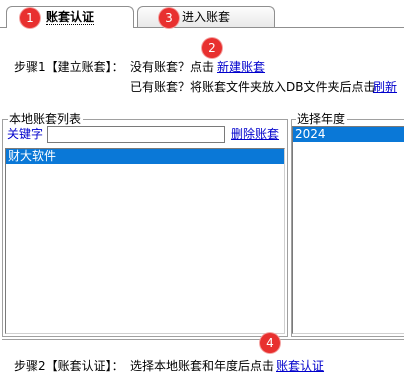  What do you see at coordinates (385, 87) in the screenshot?
I see `refresh-link: 刷新` at bounding box center [385, 87].